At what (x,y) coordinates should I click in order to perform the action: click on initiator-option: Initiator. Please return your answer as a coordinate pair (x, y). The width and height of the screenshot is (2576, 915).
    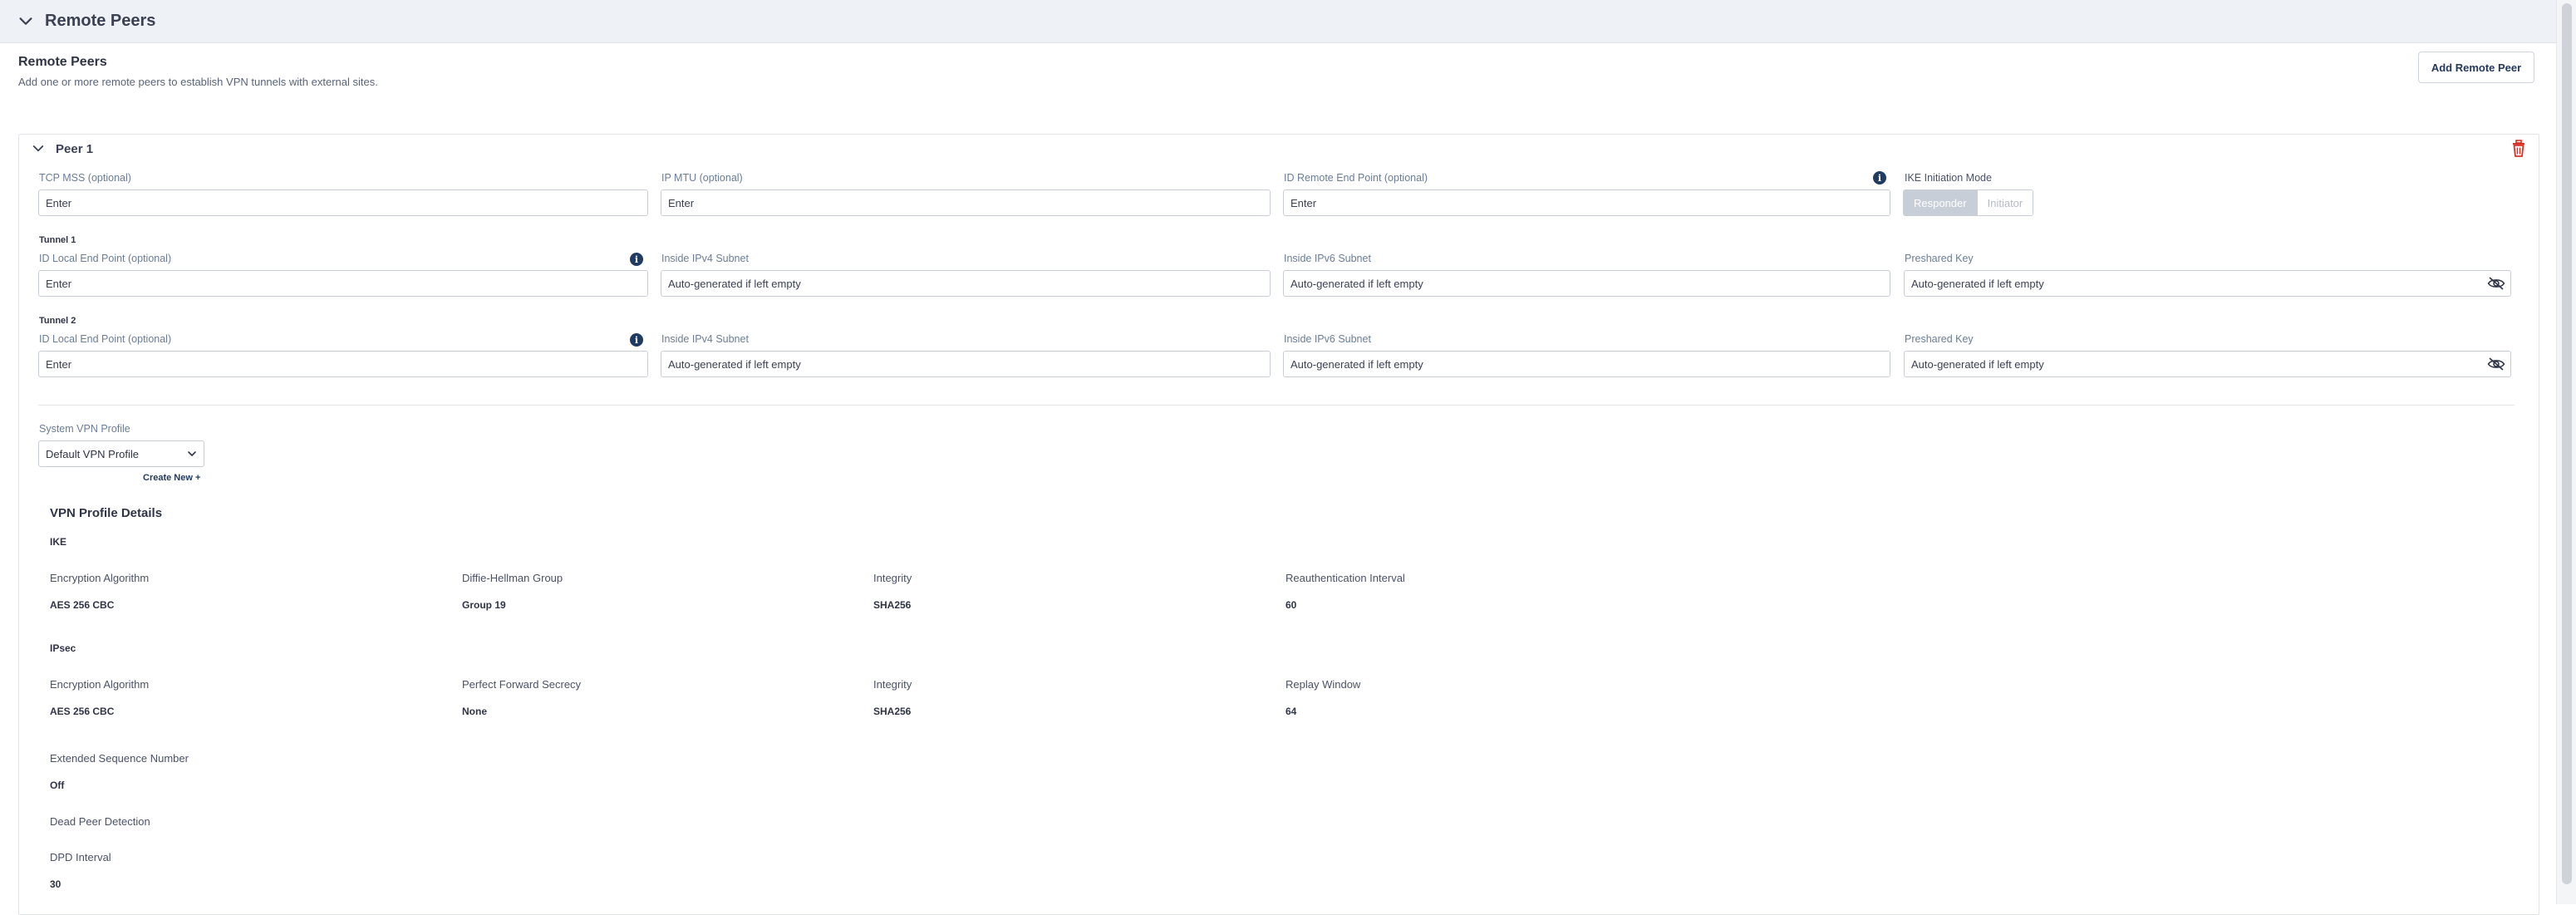
    Looking at the image, I should click on (2005, 202).